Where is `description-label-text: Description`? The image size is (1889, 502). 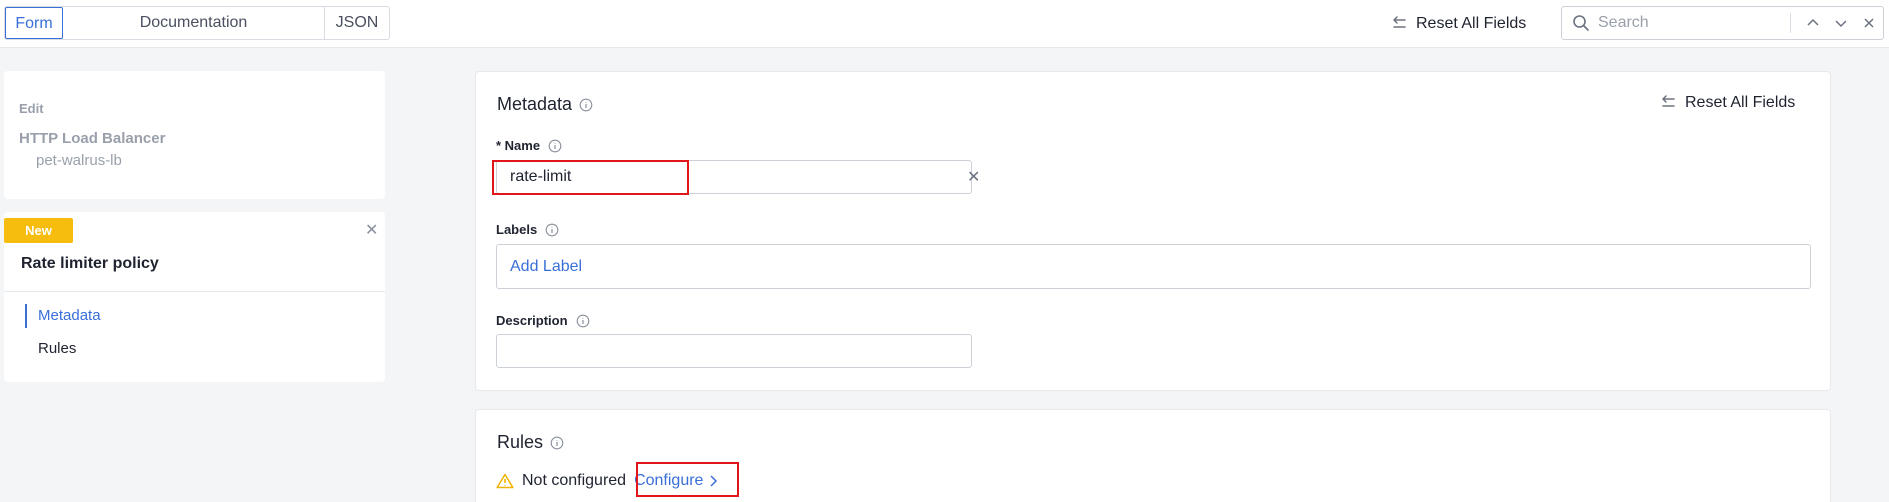
description-label-text: Description is located at coordinates (532, 320).